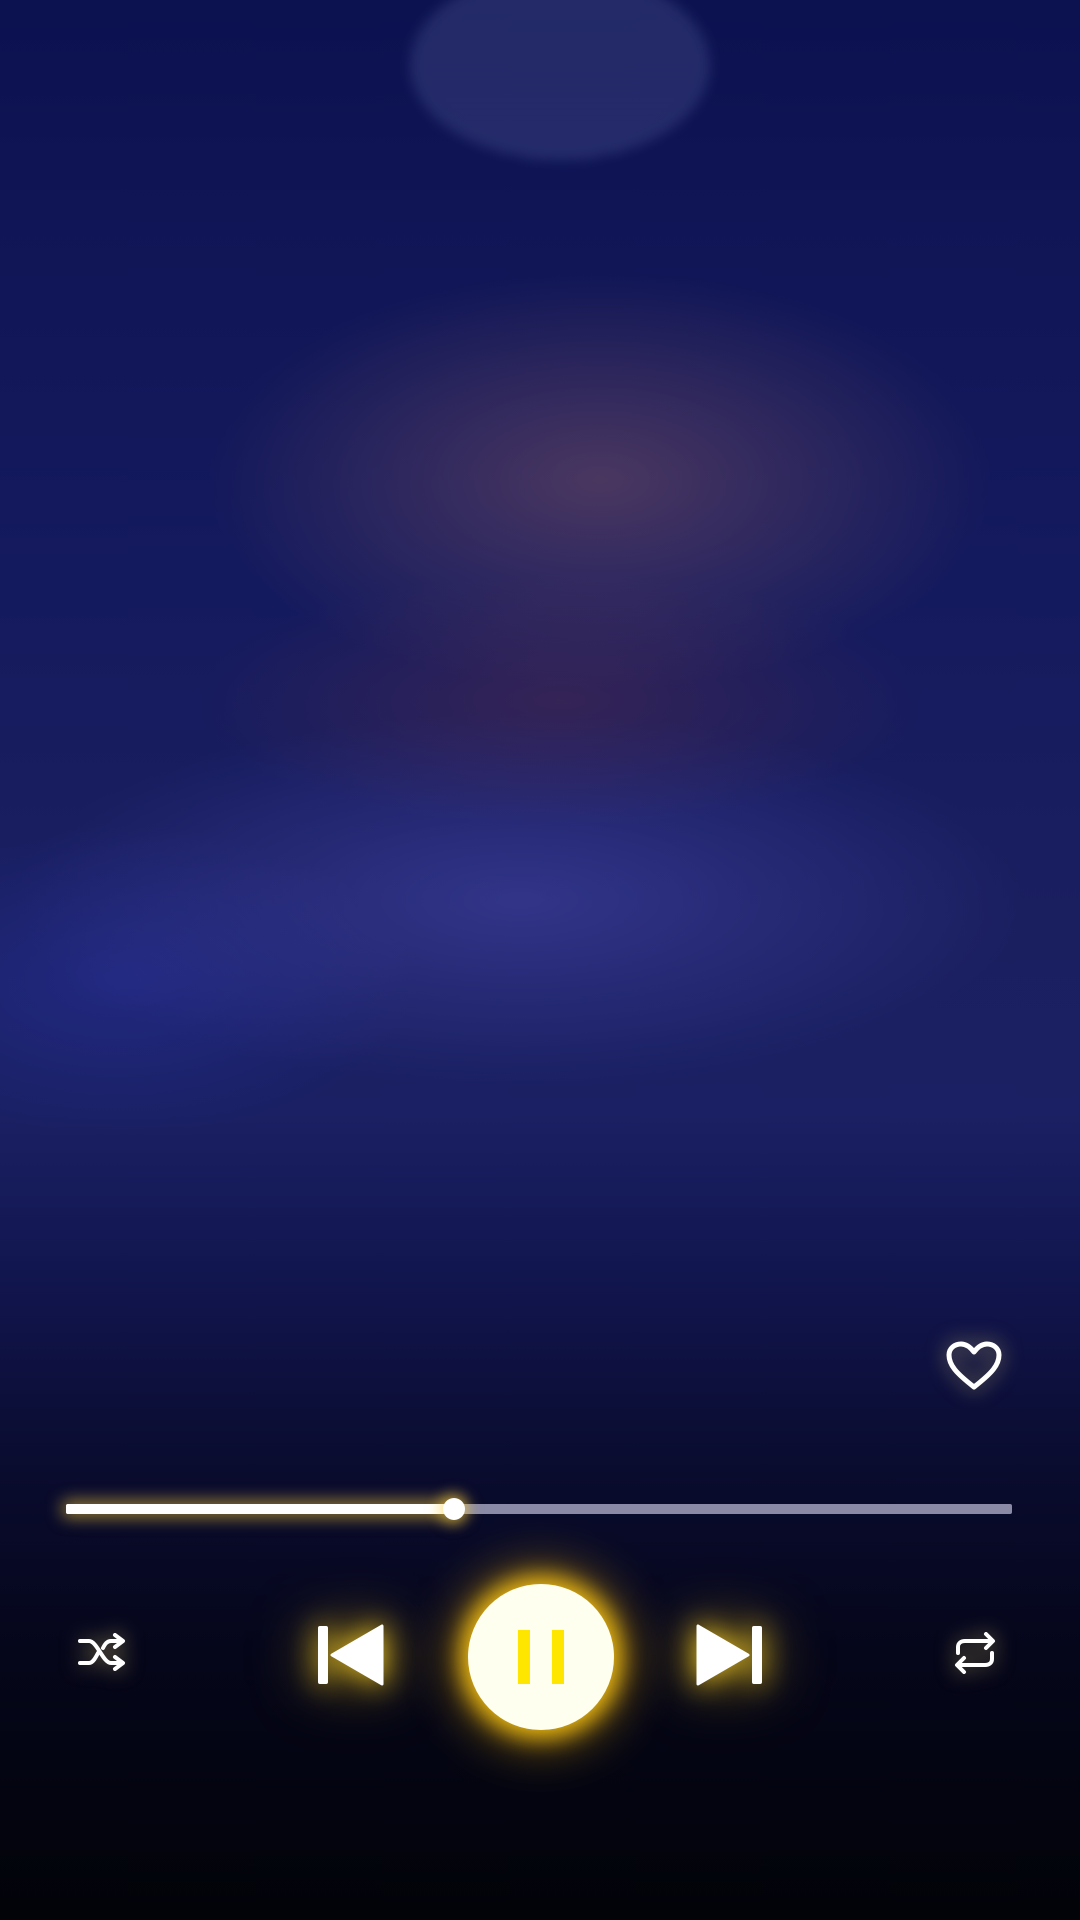  I want to click on skip-previous-icon, so click(351, 1655).